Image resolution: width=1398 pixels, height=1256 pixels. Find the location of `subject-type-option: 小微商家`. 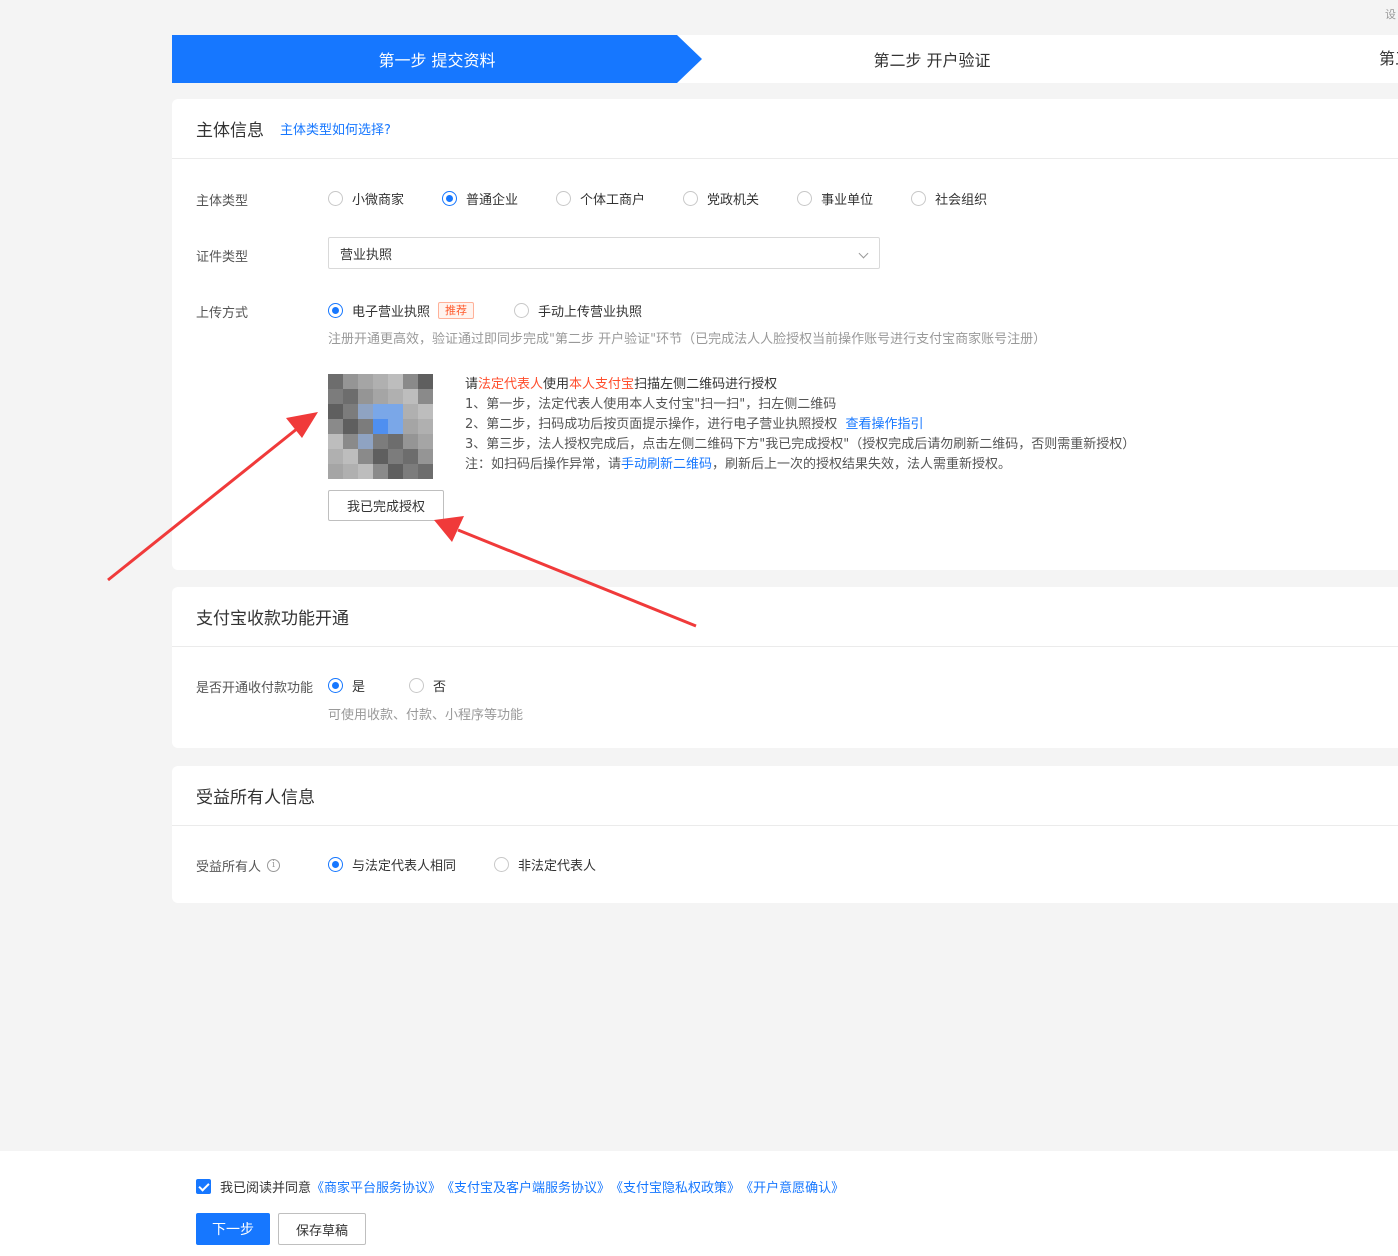

subject-type-option: 小微商家 is located at coordinates (366, 198).